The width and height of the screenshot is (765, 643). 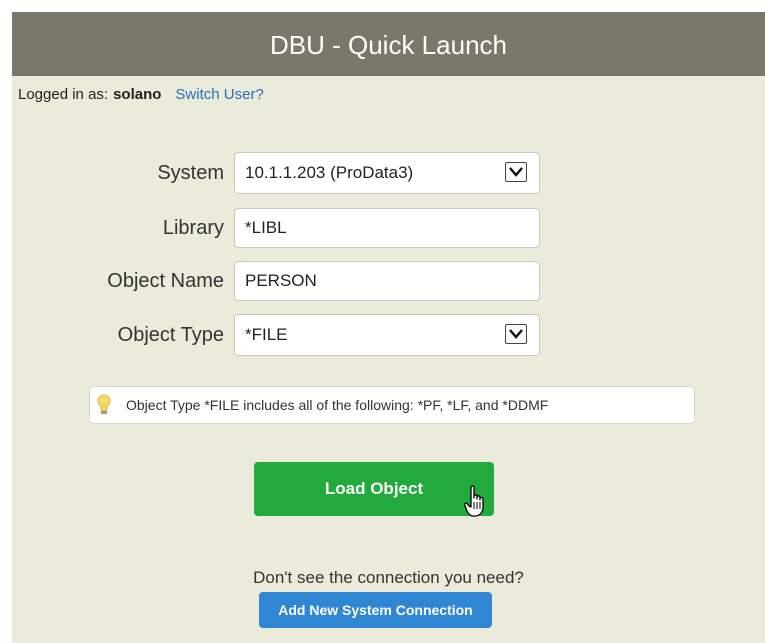 What do you see at coordinates (387, 281) in the screenshot?
I see `object-name-input: PERSON` at bounding box center [387, 281].